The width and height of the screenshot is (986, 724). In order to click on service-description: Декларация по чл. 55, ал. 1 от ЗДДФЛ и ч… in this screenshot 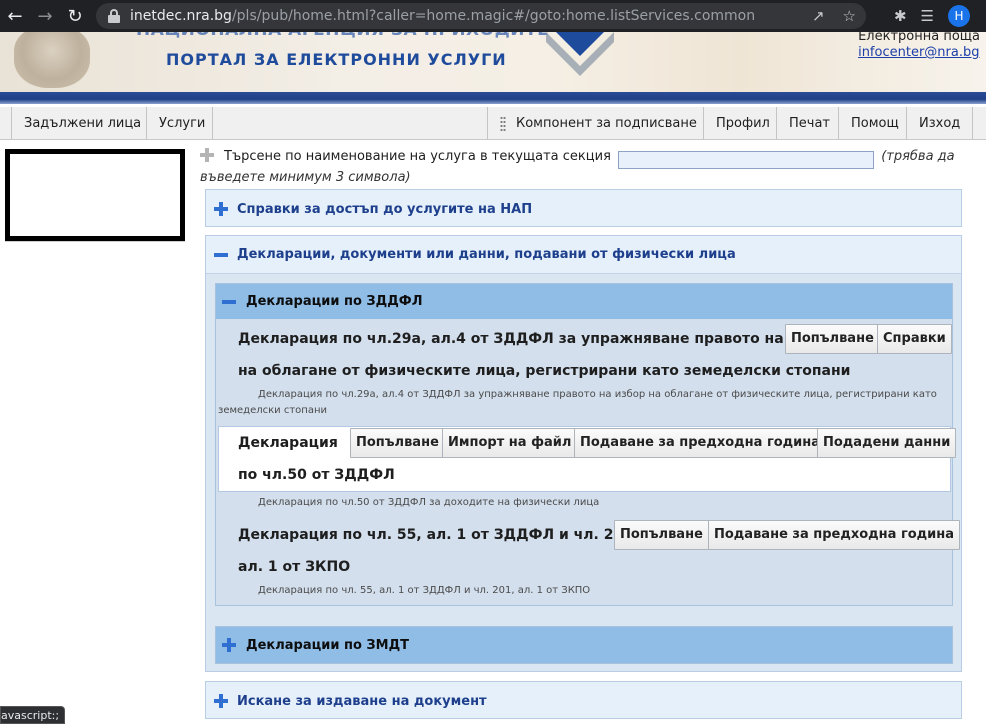, I will do `click(424, 590)`.